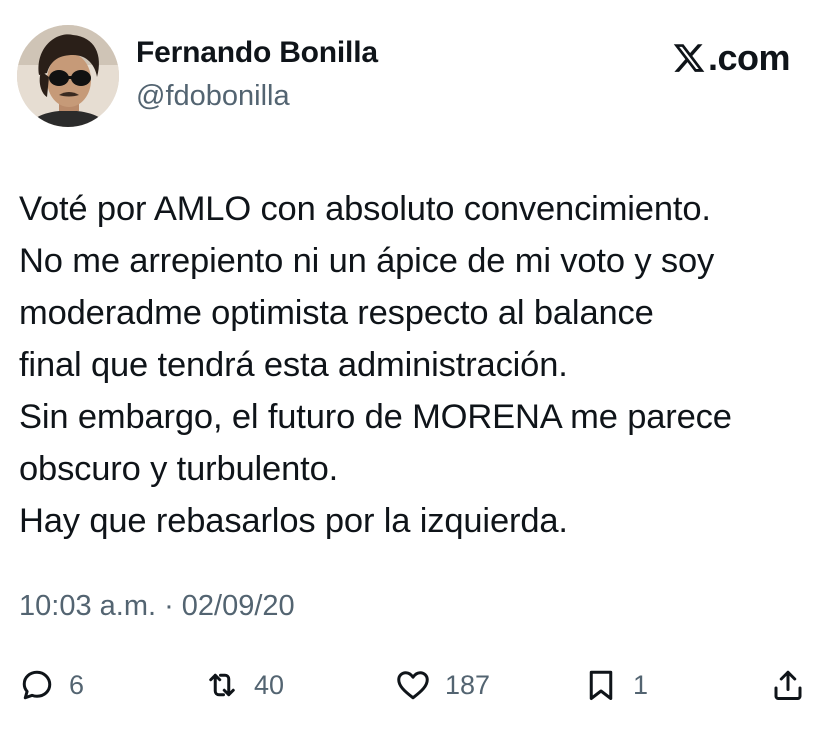 This screenshot has width=828, height=735. What do you see at coordinates (269, 684) in the screenshot?
I see `retweet-count: 40` at bounding box center [269, 684].